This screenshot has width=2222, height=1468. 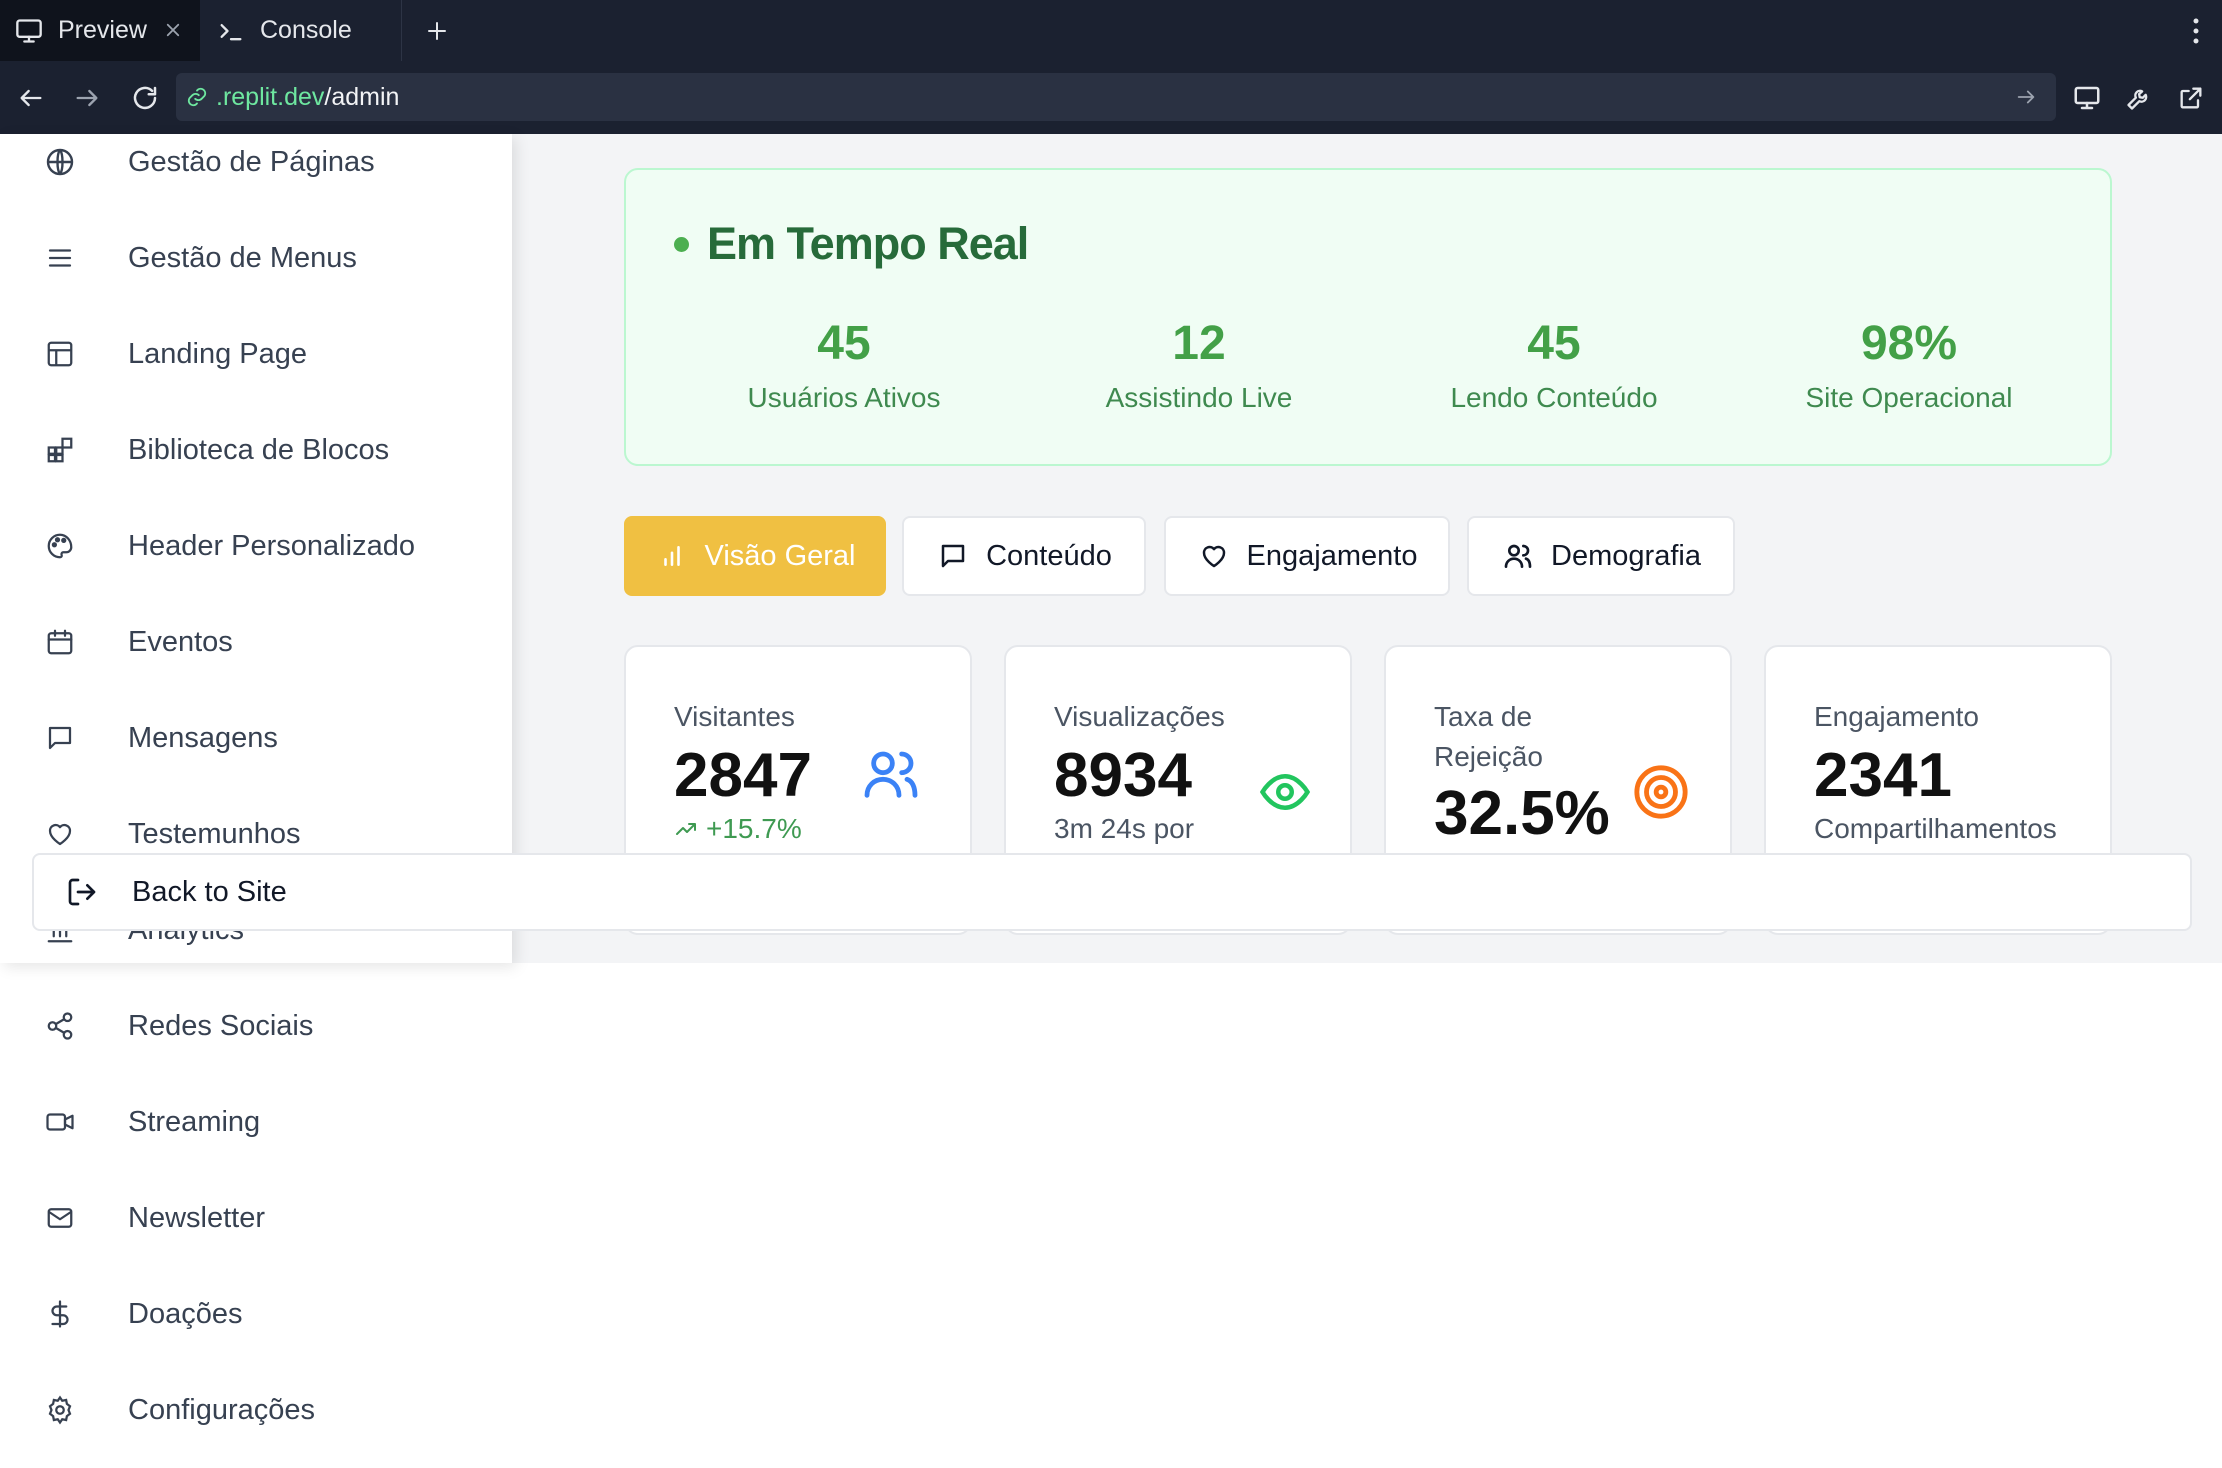 I want to click on tab-demografia: Demografia, so click(x=1601, y=556).